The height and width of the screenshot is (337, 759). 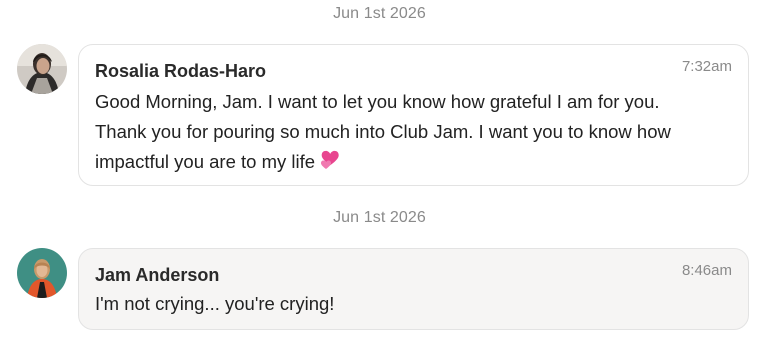 I want to click on avatar-jam, so click(x=42, y=273).